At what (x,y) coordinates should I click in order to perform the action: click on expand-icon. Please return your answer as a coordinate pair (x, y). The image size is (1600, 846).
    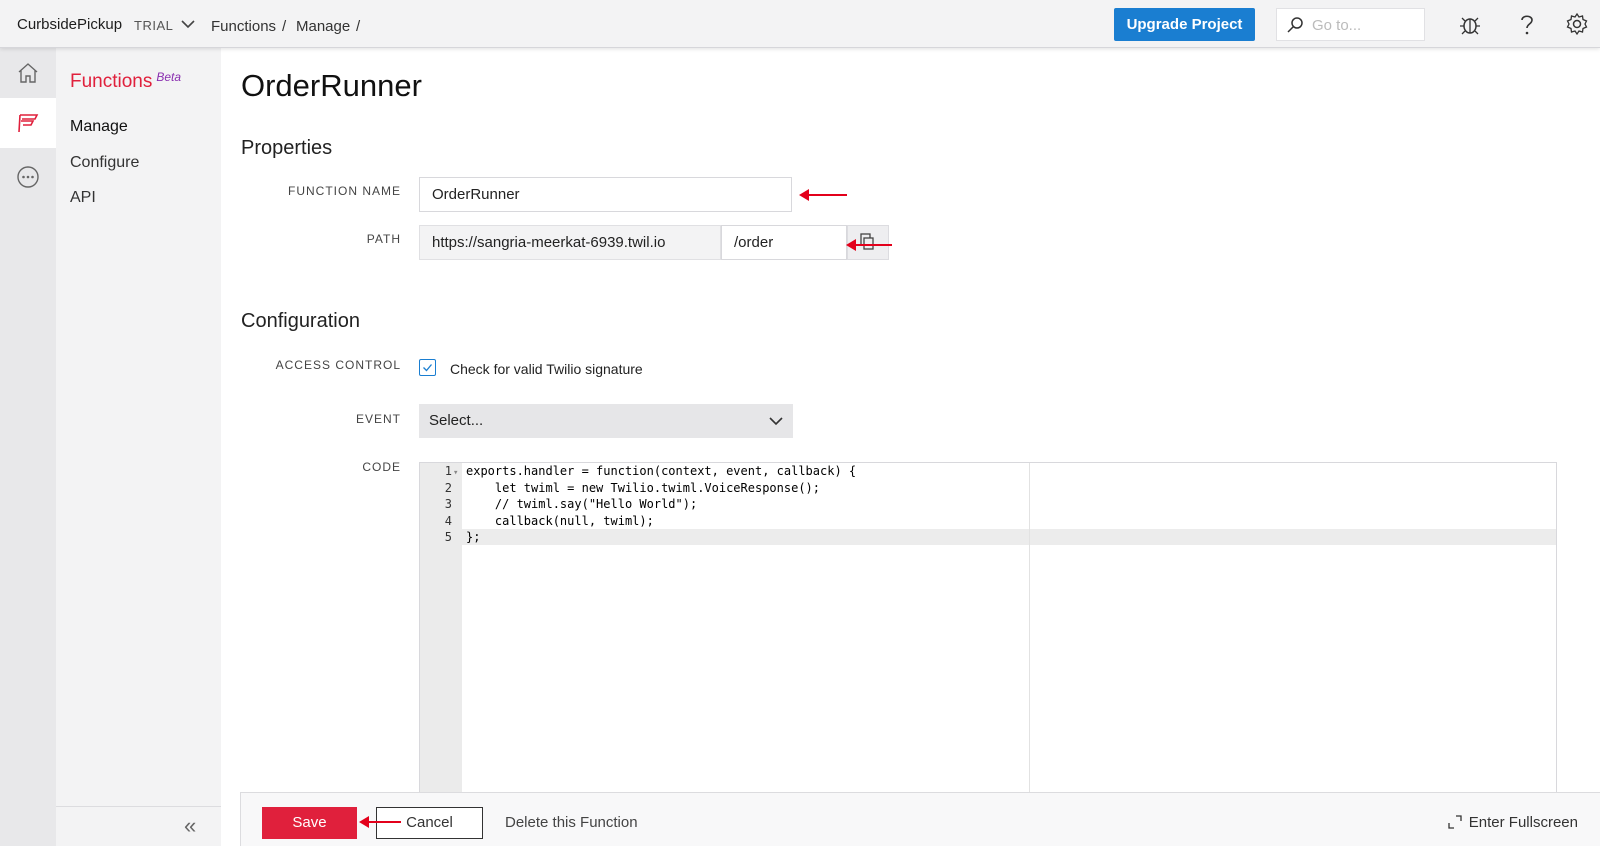
    Looking at the image, I should click on (1455, 822).